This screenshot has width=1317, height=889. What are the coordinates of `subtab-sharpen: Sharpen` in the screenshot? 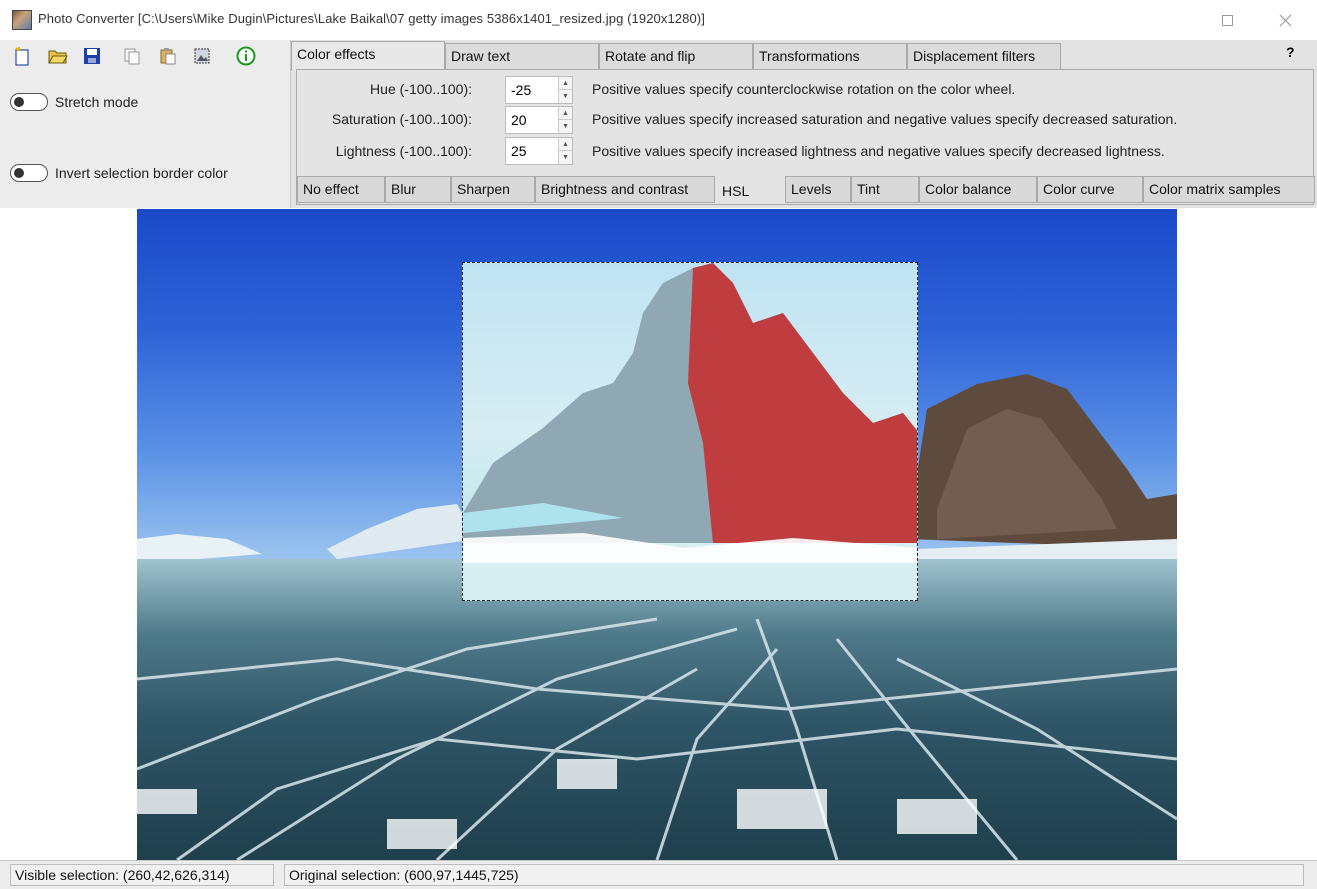 It's located at (493, 189).